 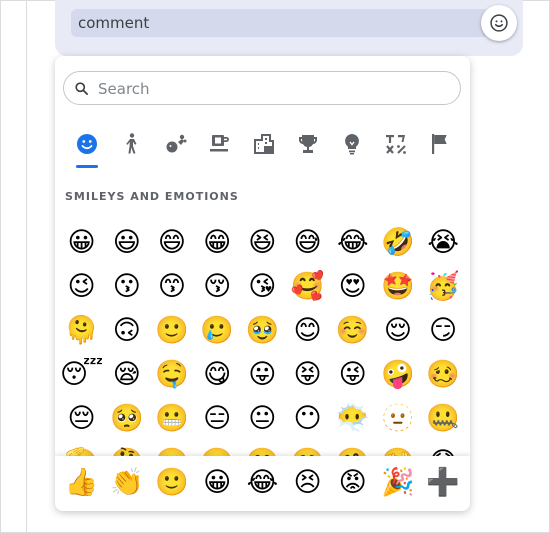 What do you see at coordinates (352, 482) in the screenshot?
I see `recent-emoji: 😡` at bounding box center [352, 482].